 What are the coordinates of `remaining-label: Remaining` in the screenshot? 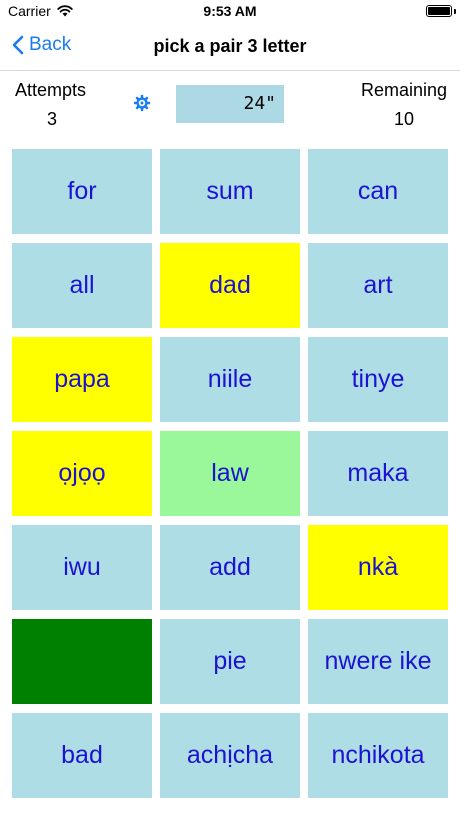 It's located at (404, 90).